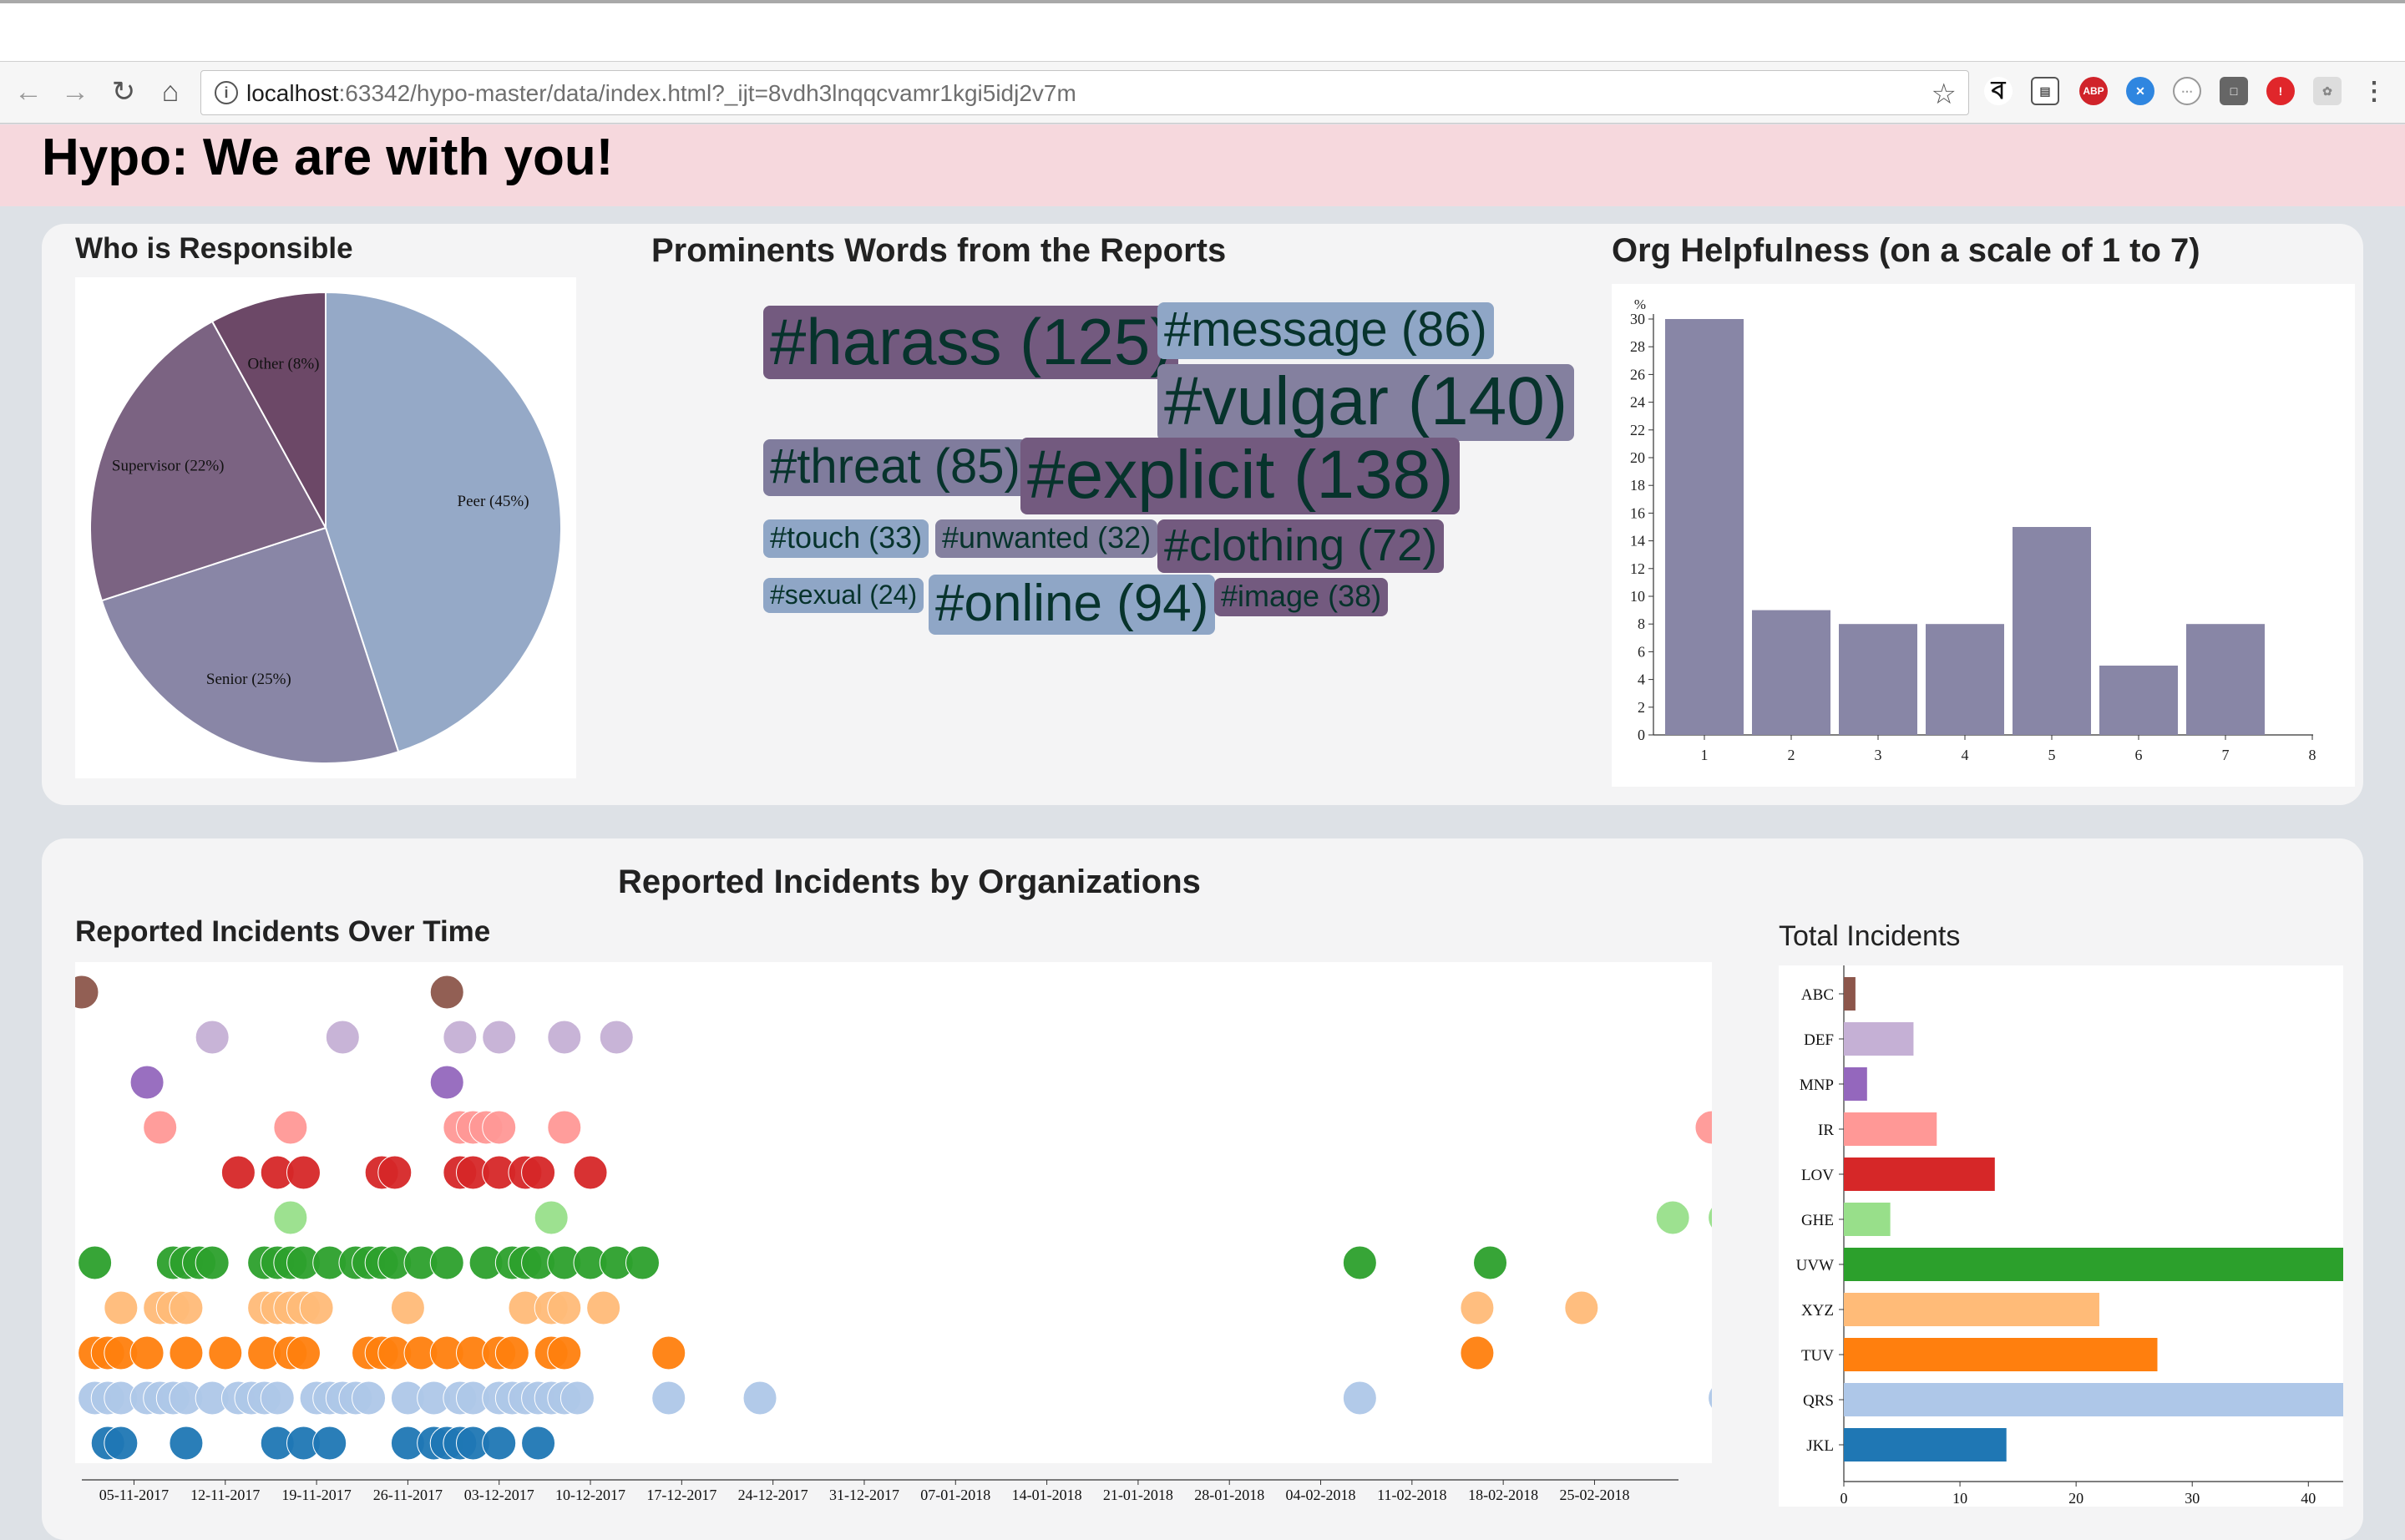  Describe the element at coordinates (2045, 91) in the screenshot. I see `clipboard-extension-icon: ▤` at that location.